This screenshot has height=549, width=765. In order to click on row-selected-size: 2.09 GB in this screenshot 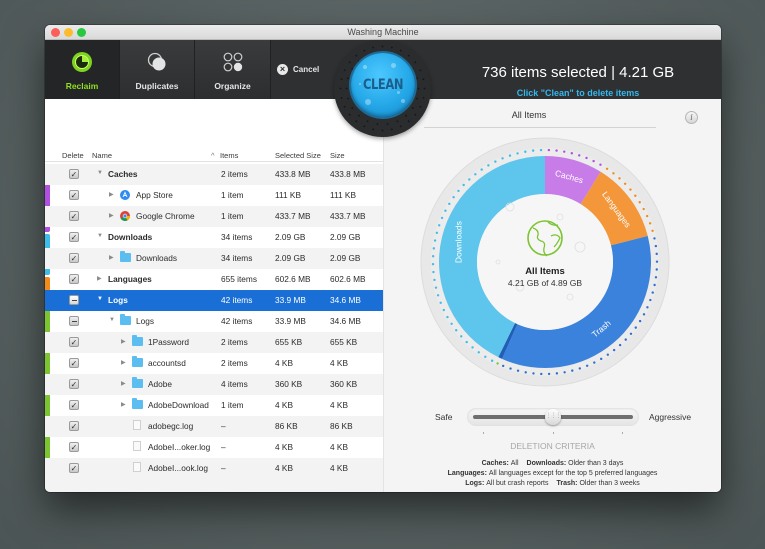, I will do `click(290, 237)`.